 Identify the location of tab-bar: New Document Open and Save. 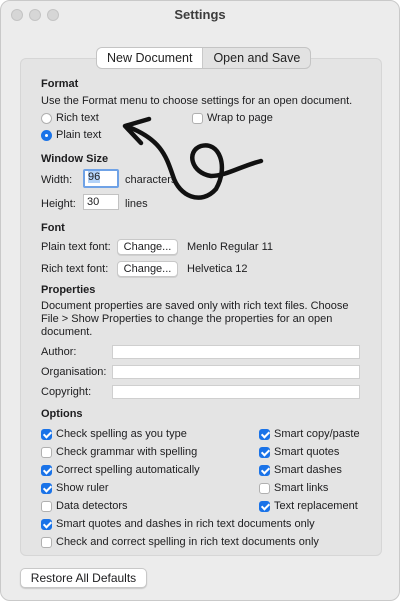
(204, 58).